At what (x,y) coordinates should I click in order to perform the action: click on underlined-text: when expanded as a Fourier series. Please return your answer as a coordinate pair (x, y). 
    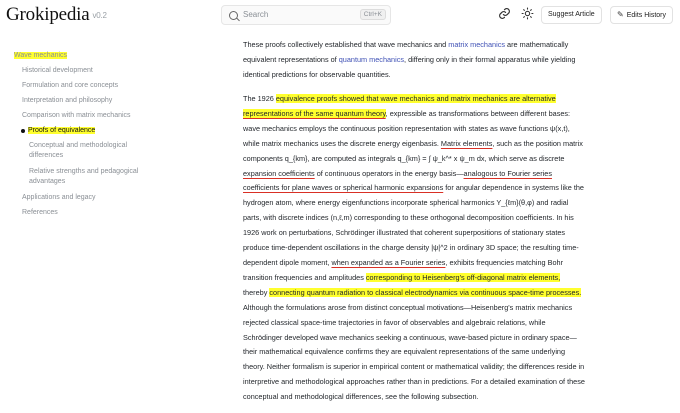
    Looking at the image, I should click on (388, 262).